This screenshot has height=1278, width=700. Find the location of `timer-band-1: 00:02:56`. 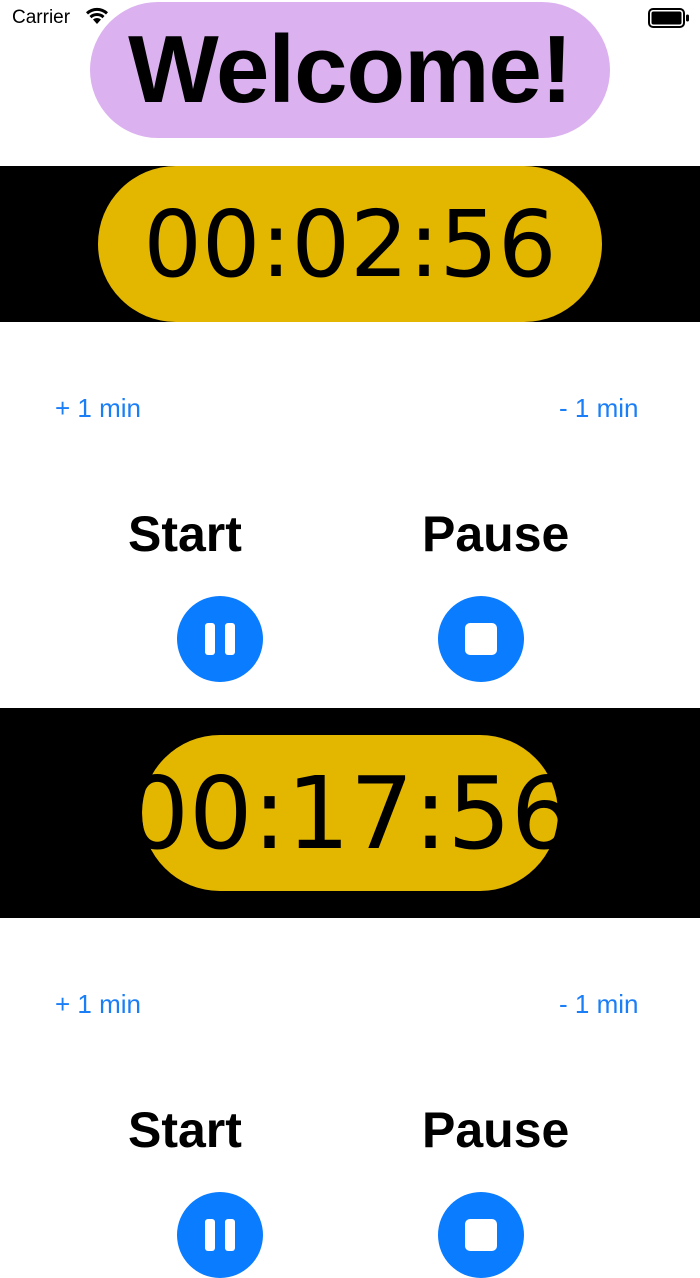

timer-band-1: 00:02:56 is located at coordinates (350, 244).